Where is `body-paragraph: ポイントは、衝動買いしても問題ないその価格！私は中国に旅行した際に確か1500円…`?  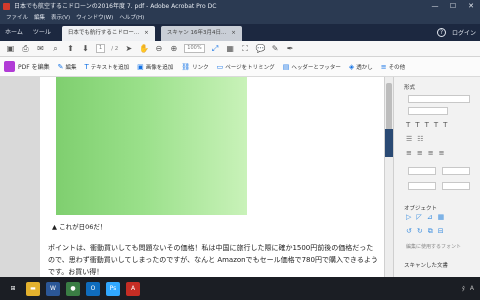
body-paragraph: ポイントは、衝動買いしても問題ないその価格！私は中国に旅行した際に確か1500円… is located at coordinates (213, 259).